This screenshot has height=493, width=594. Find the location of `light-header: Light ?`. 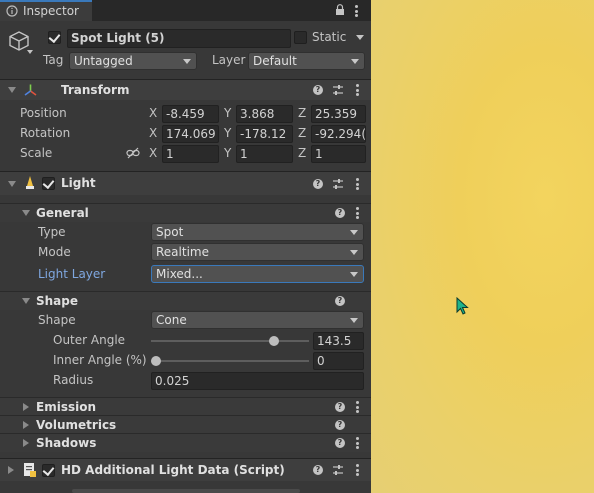

light-header: Light ? is located at coordinates (185, 183).